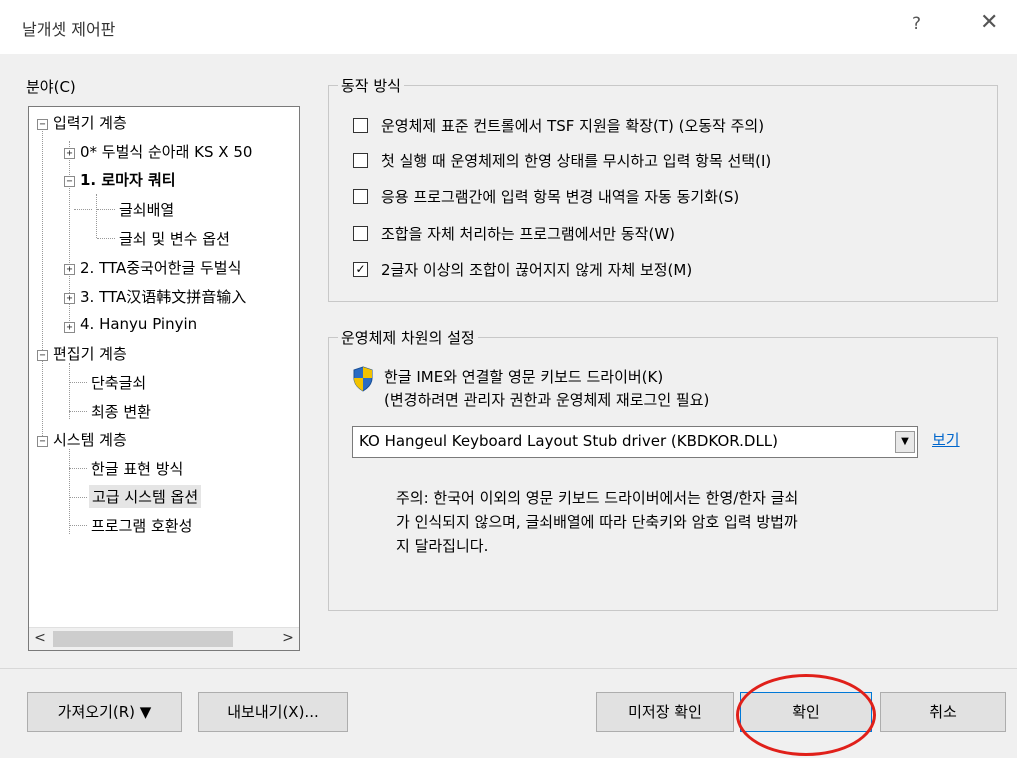 The width and height of the screenshot is (1017, 758). I want to click on scroll-thumb, so click(143, 639).